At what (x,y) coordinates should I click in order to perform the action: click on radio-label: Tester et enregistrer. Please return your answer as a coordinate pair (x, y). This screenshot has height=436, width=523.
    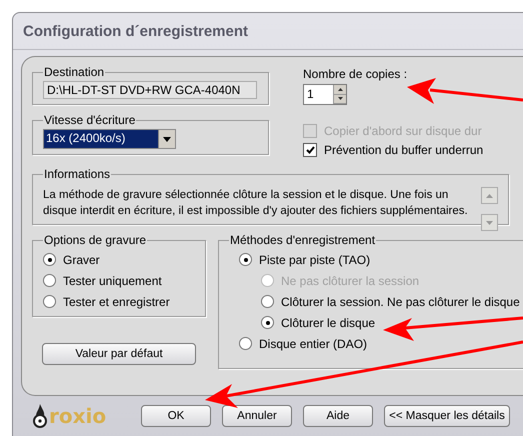
    Looking at the image, I should click on (116, 301).